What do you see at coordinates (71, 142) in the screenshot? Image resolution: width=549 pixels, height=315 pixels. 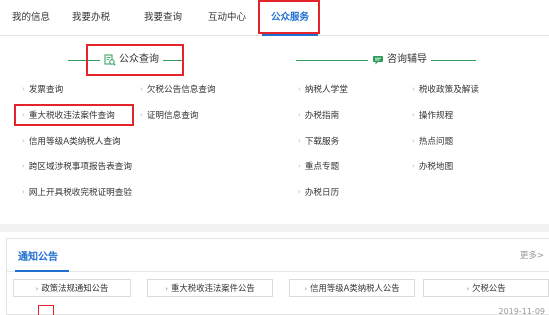 I see `link-credit-a-query: › 信用等级A类纳税人查询` at bounding box center [71, 142].